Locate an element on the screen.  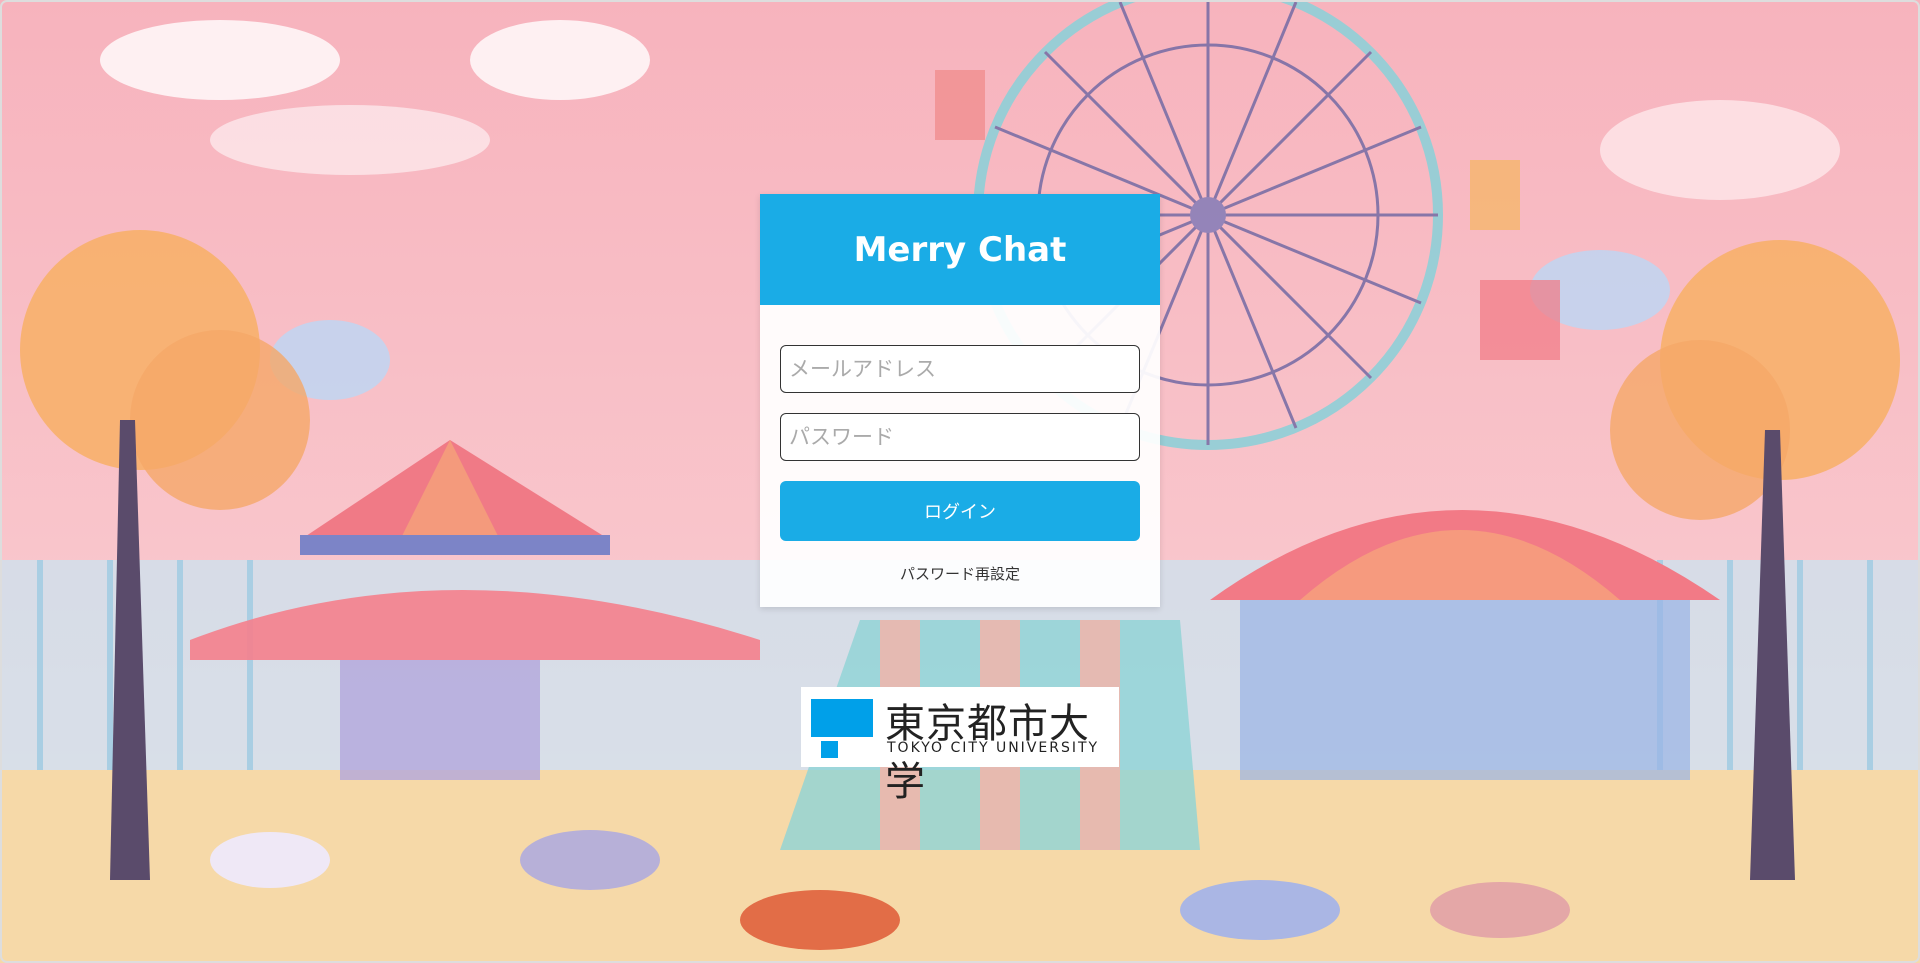
logo-mark-large is located at coordinates (842, 718).